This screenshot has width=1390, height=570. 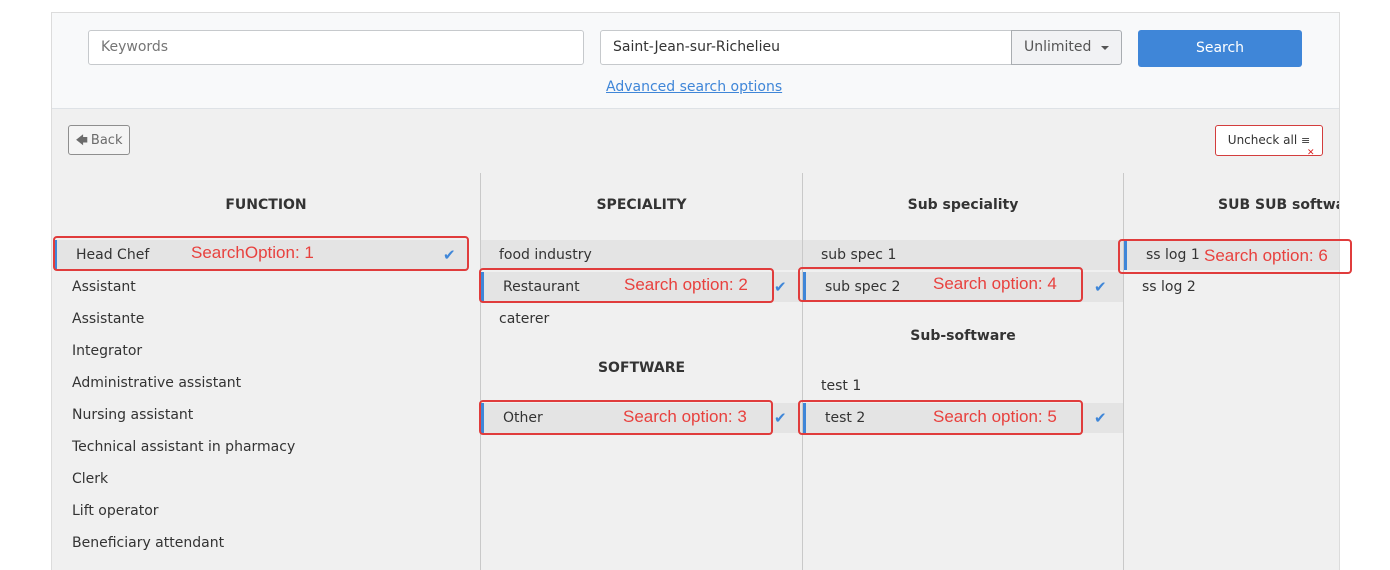 What do you see at coordinates (685, 416) in the screenshot?
I see `annotation-label: Search option: 3` at bounding box center [685, 416].